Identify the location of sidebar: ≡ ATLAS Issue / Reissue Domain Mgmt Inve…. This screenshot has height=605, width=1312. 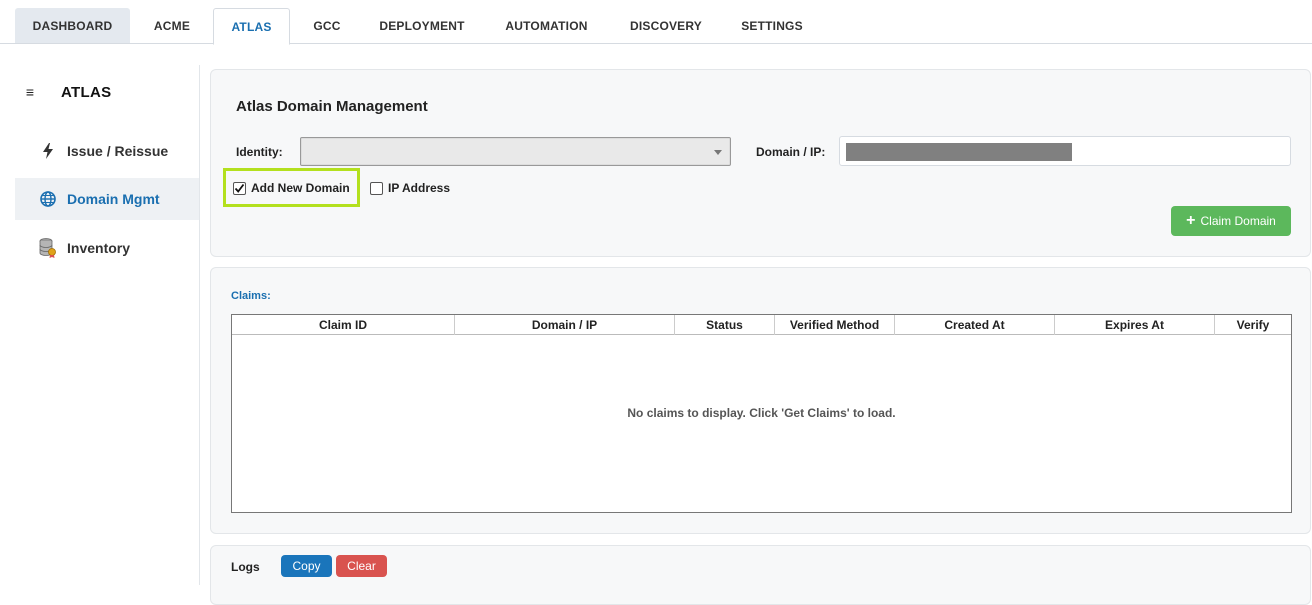
(107, 325).